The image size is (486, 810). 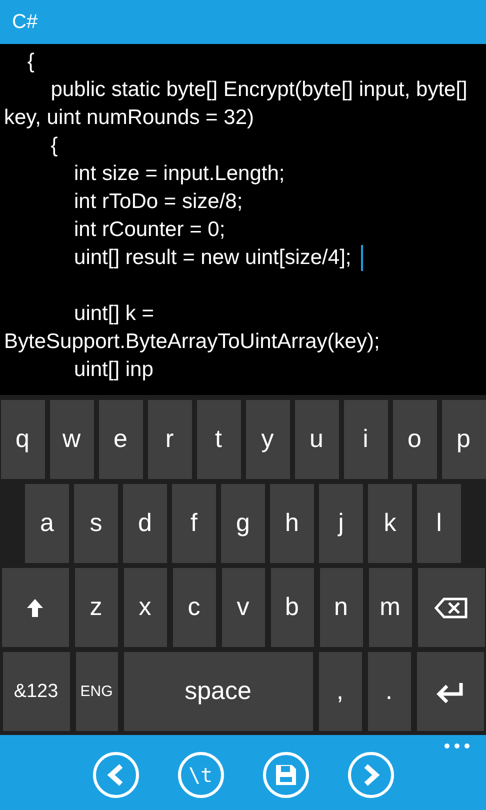 I want to click on shift-arrow-icon, so click(x=35, y=608).